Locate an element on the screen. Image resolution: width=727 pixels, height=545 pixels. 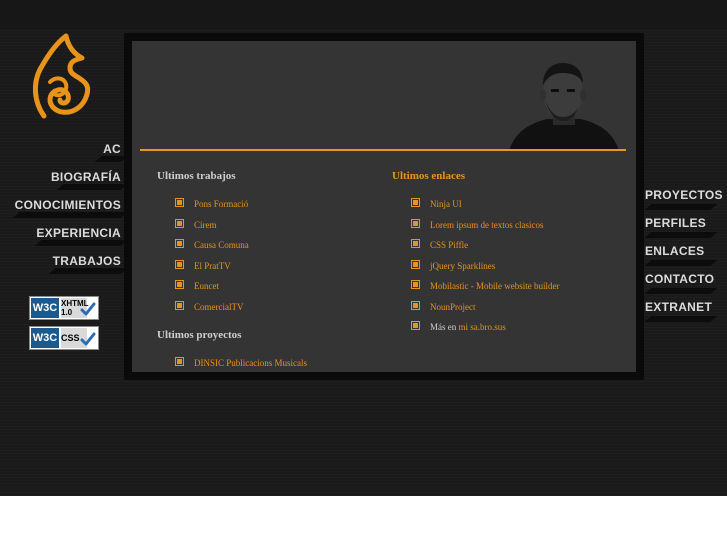
list-item: Causa Comuna is located at coordinates (212, 245).